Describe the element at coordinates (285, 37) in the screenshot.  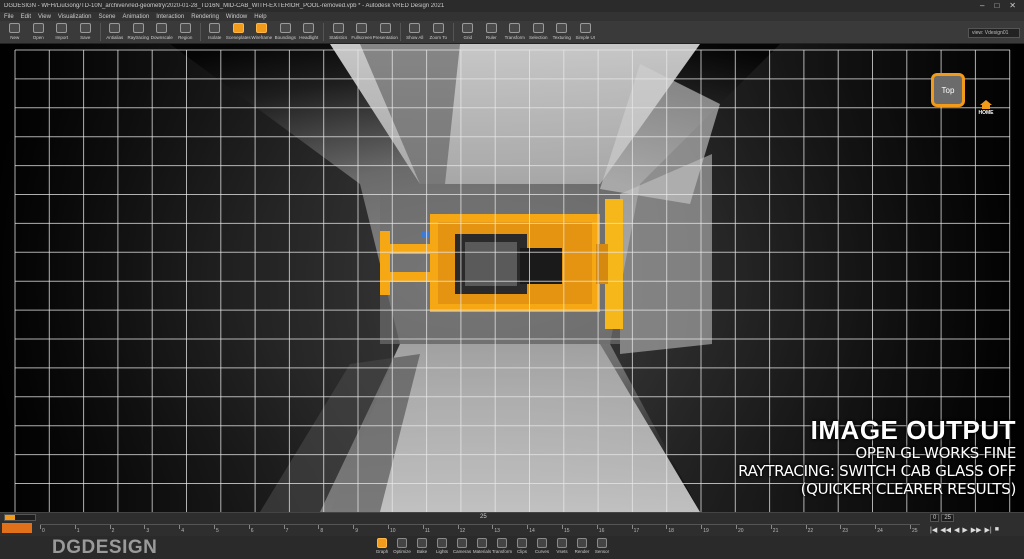
I see `toolbar-button-label: Boundings` at that location.